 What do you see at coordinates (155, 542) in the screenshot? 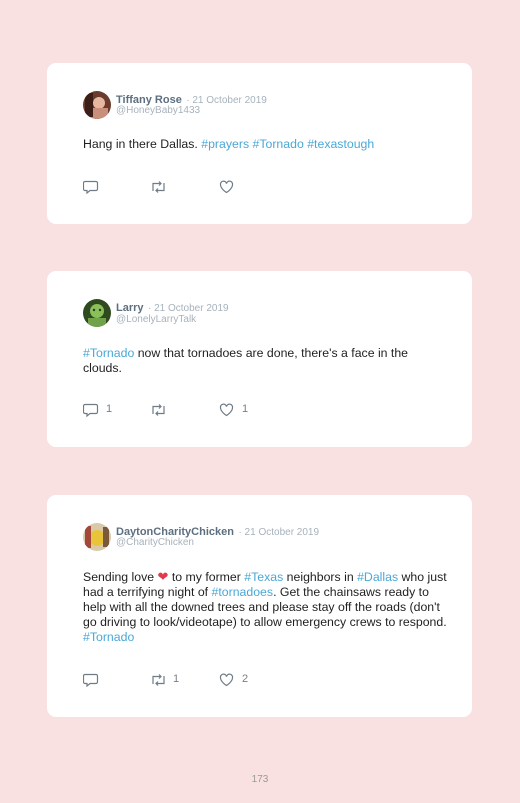
I see `author-handle: @CharityChicken` at bounding box center [155, 542].